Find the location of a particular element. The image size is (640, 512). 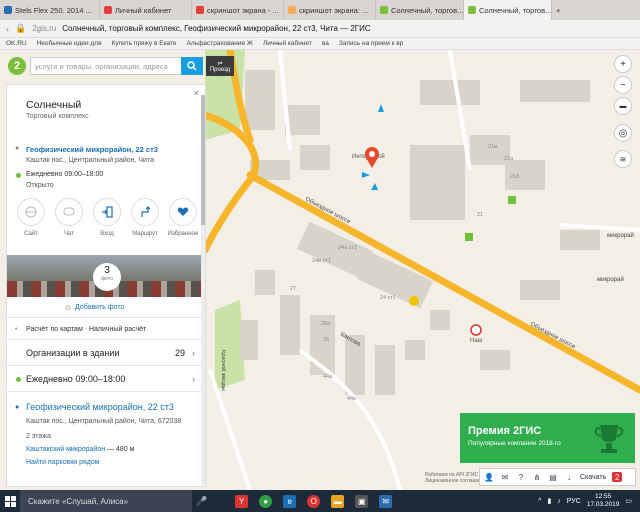

bookmark-item: OK.RU is located at coordinates (16, 43).